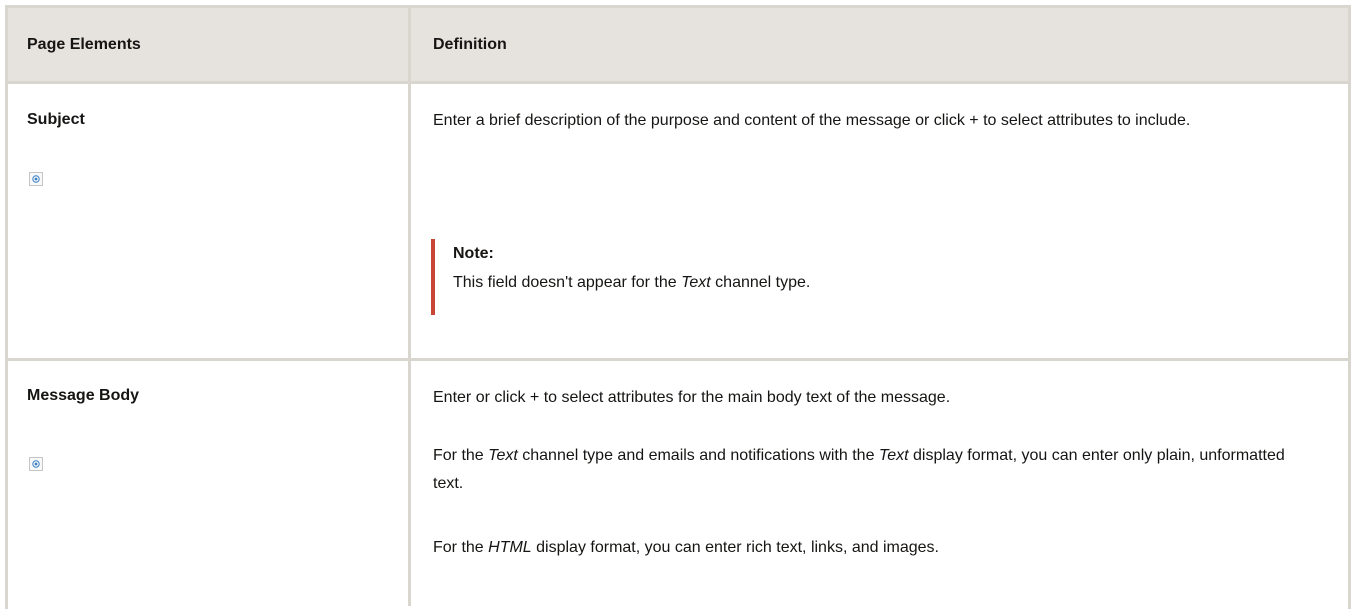  Describe the element at coordinates (879, 44) in the screenshot. I see `header-cell-definition: Definition` at that location.